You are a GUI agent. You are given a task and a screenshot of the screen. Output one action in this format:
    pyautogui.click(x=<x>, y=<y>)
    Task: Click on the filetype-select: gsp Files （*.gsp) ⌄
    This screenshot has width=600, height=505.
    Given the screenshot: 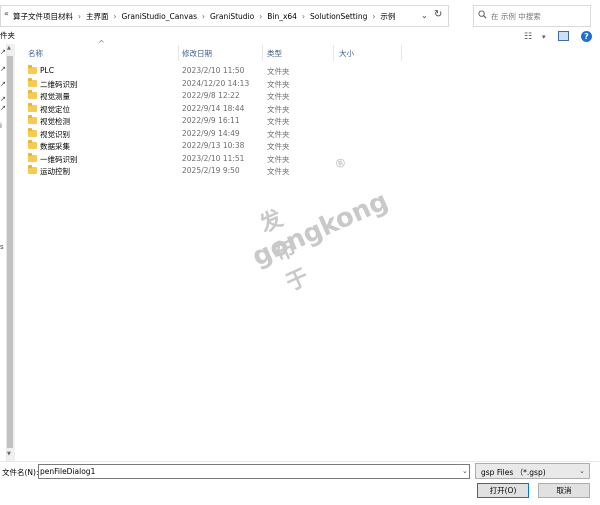 What is the action you would take?
    pyautogui.click(x=532, y=471)
    